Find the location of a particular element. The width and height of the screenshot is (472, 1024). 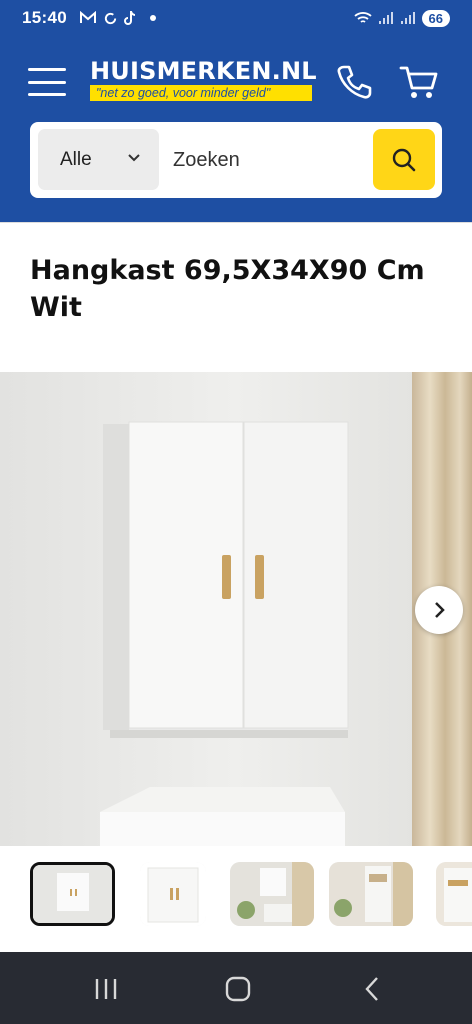

recent-apps-button is located at coordinates (106, 989).